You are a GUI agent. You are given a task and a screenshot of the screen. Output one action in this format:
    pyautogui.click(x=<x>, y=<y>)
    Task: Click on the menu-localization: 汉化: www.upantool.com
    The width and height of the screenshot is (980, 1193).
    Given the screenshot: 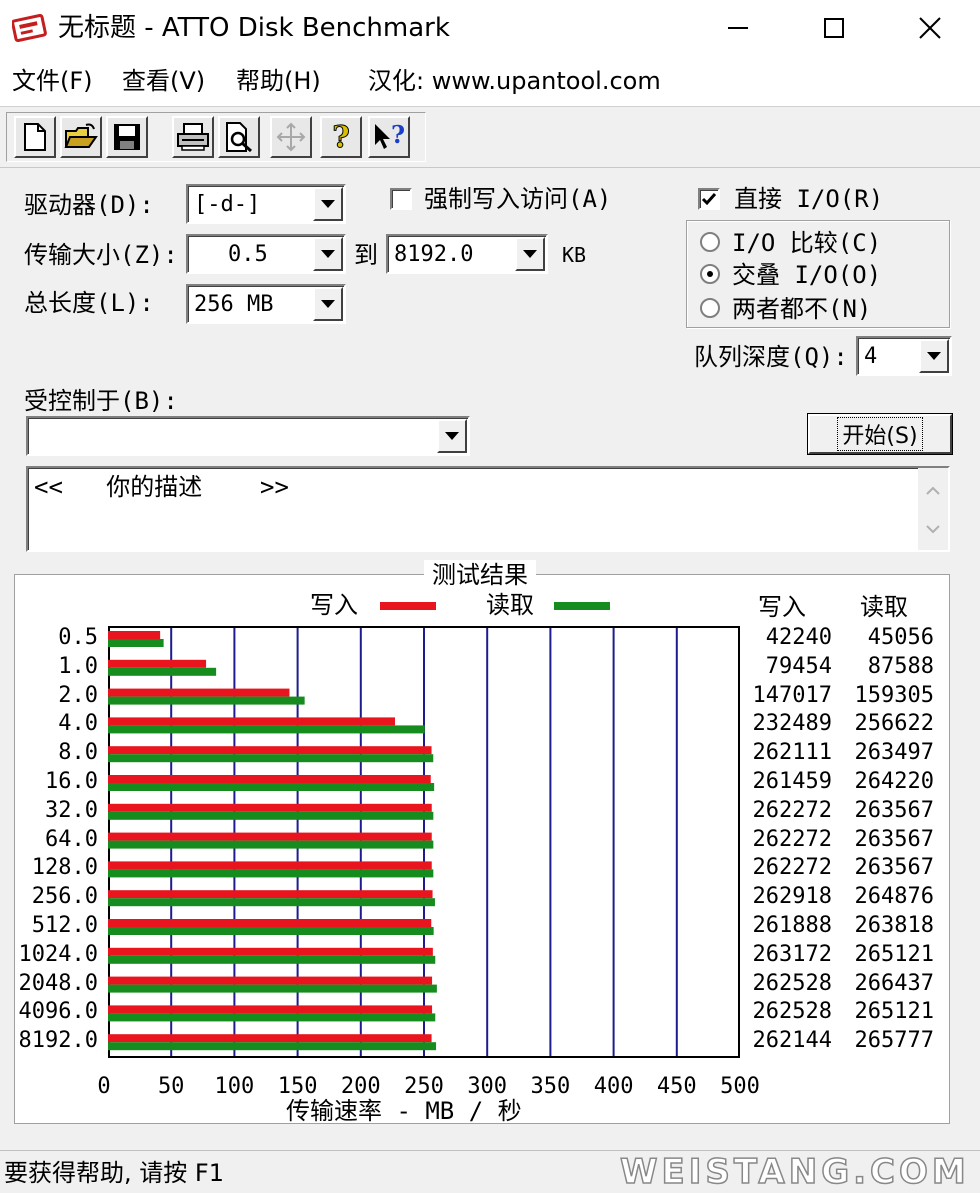 What is the action you would take?
    pyautogui.click(x=514, y=81)
    